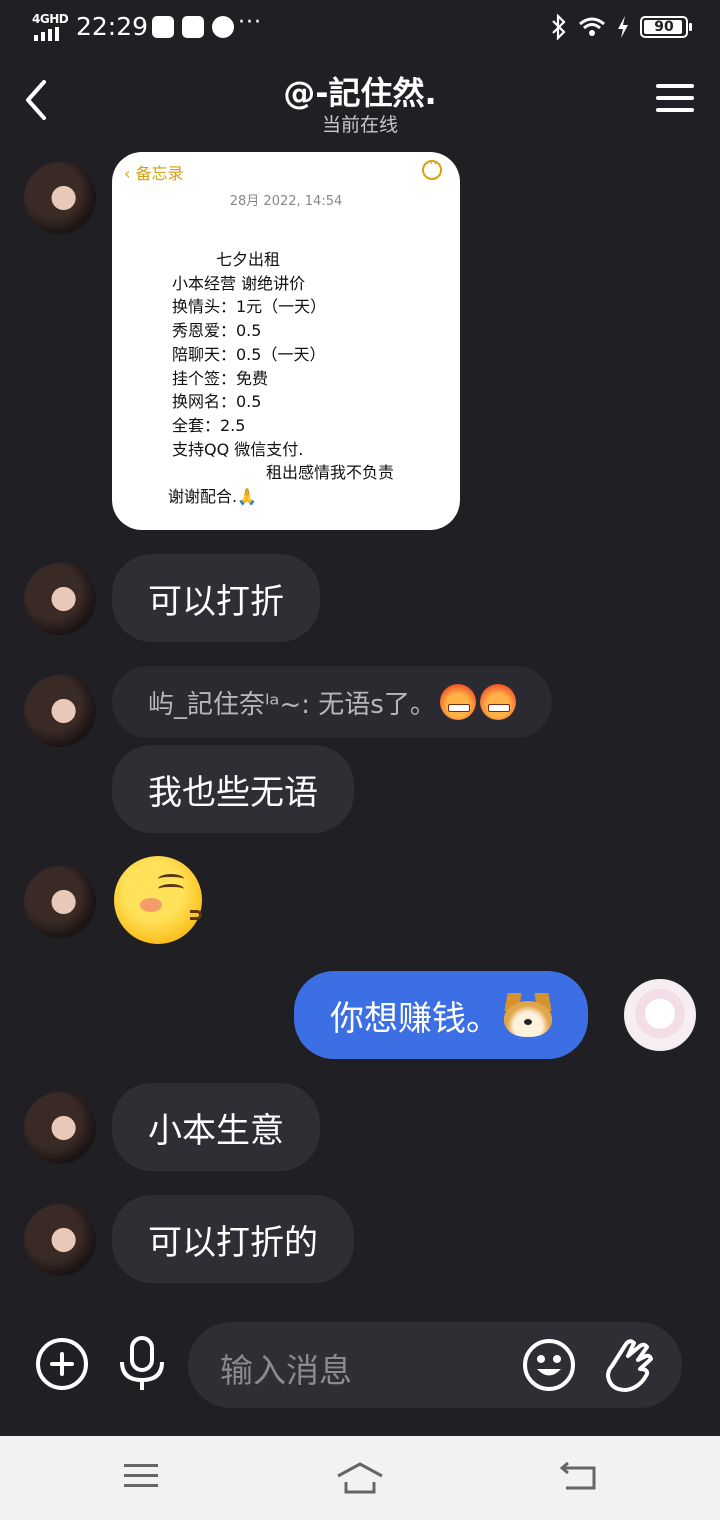  Describe the element at coordinates (250, 22) in the screenshot. I see `more-notifications-icon: ···` at that location.